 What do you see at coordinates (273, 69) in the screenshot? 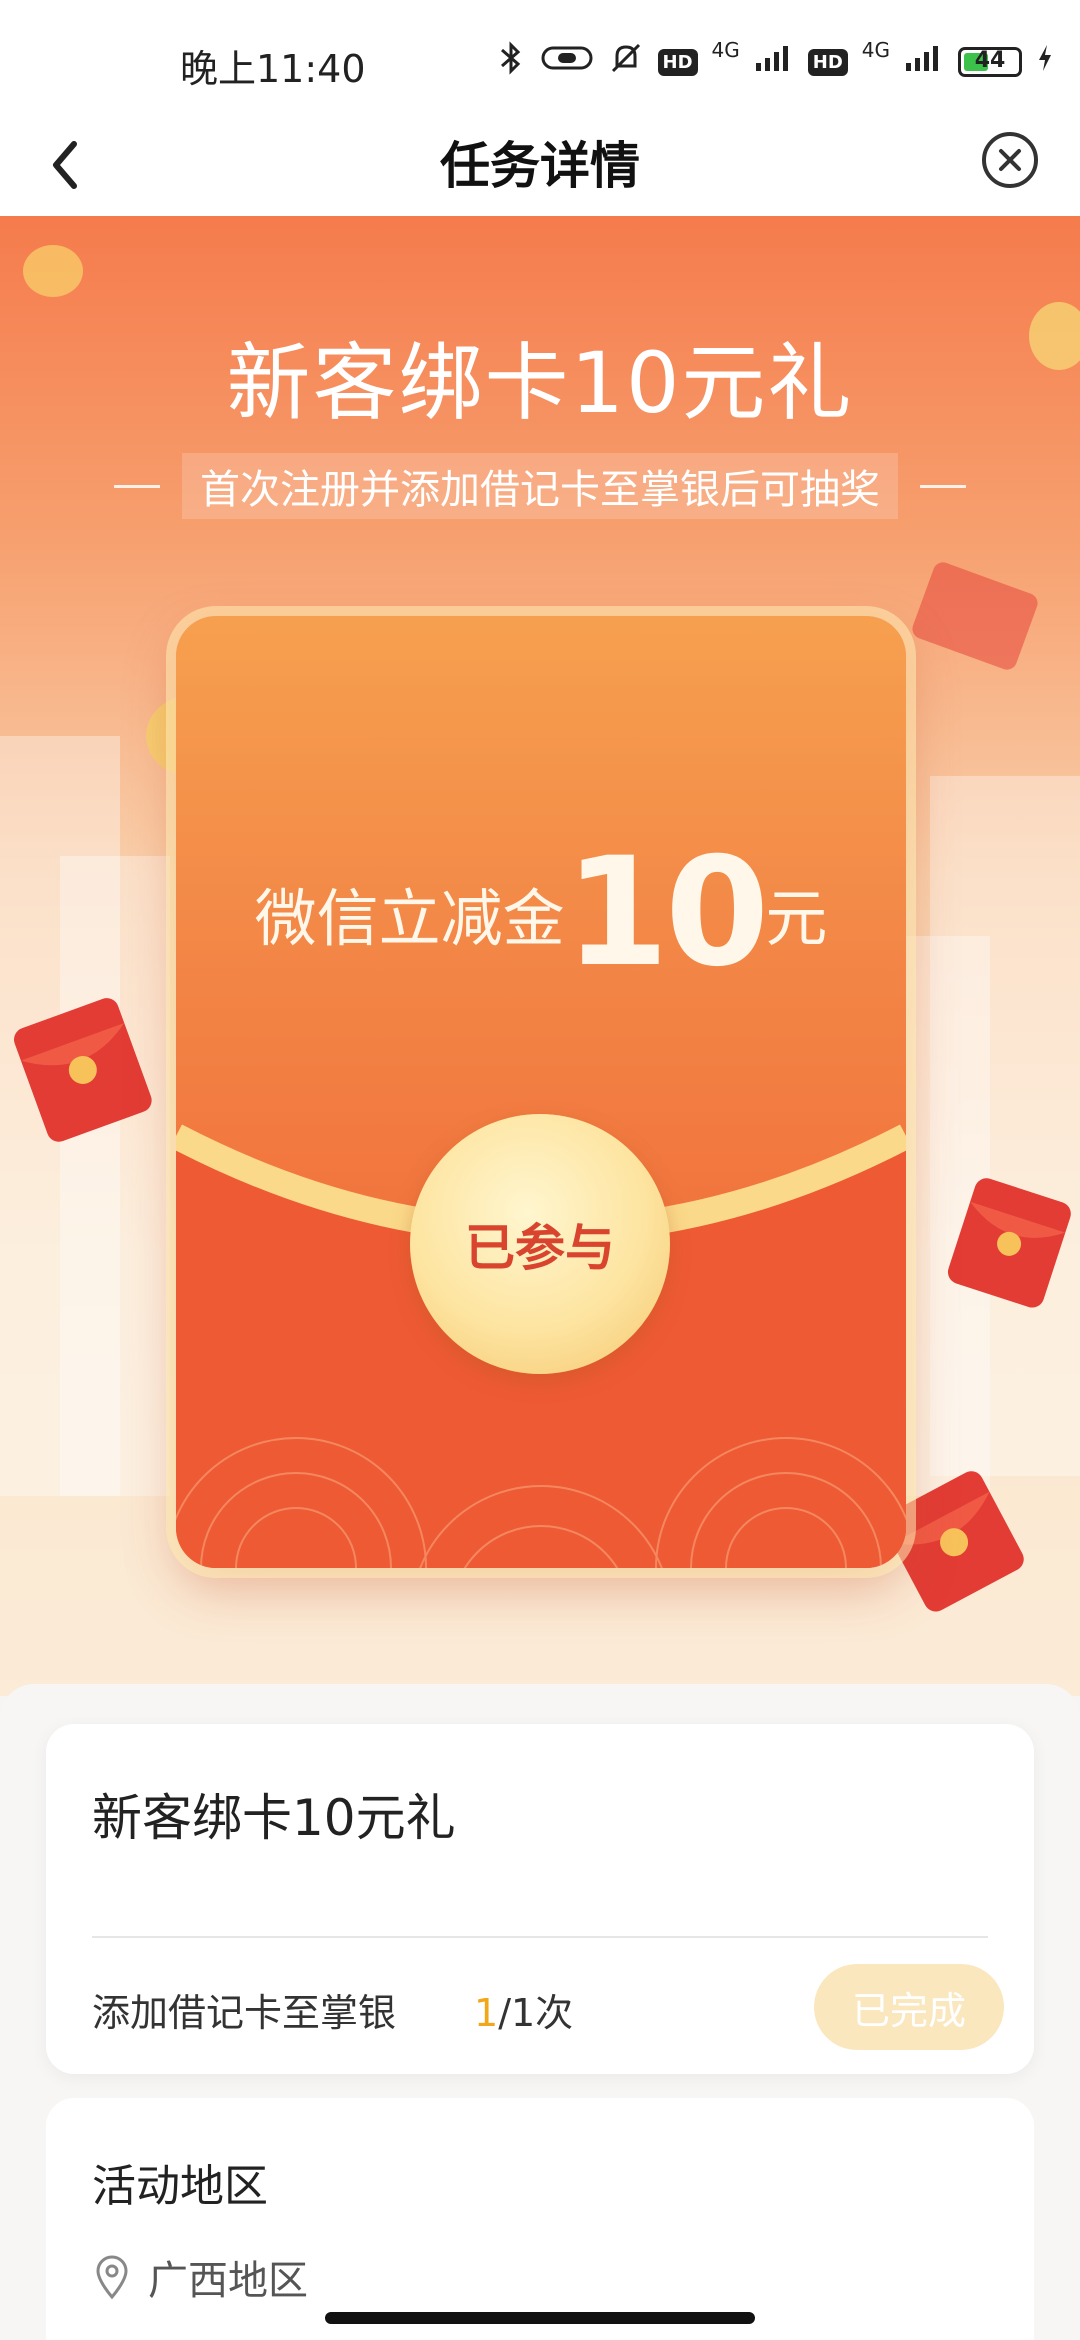
I see `status-time: 晚上11:40` at bounding box center [273, 69].